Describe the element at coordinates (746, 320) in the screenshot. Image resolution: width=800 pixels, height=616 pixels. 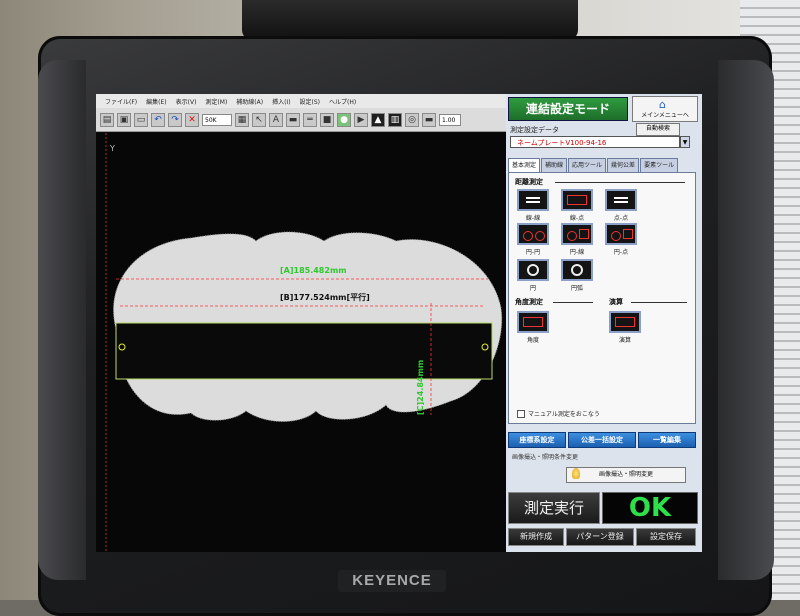
I see `monitor-side-right` at that location.